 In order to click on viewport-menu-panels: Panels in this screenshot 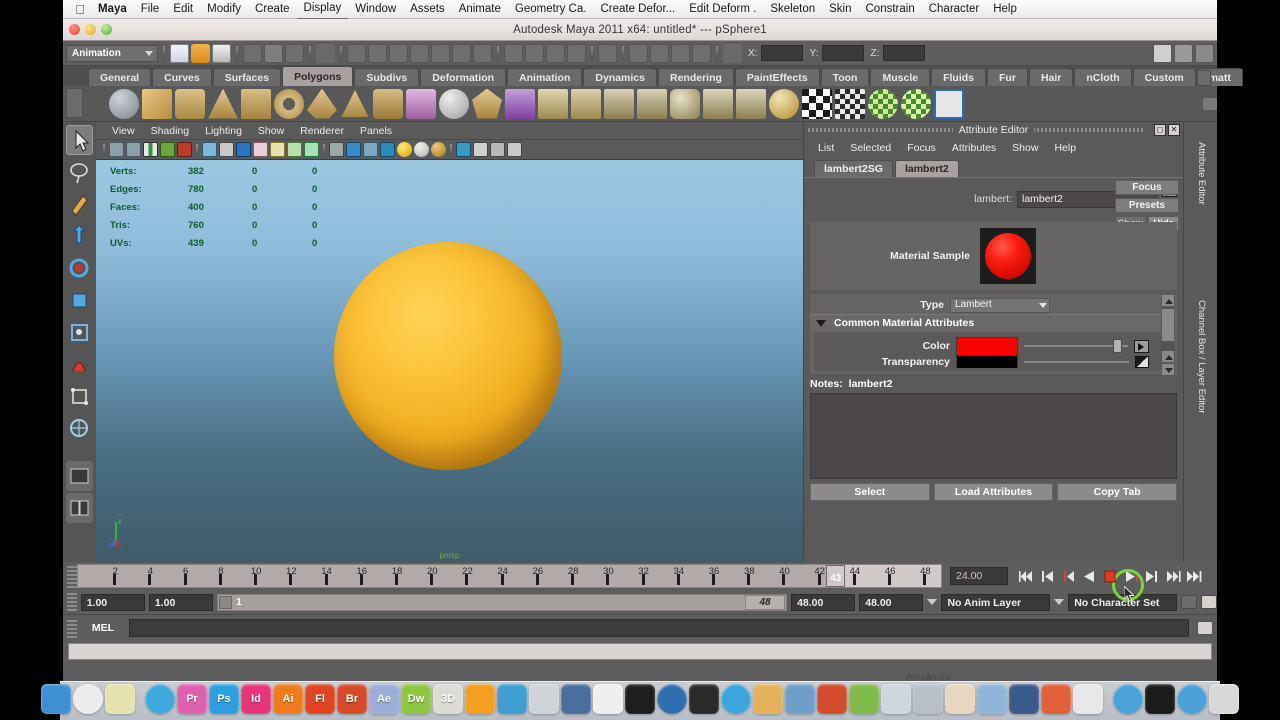, I will do `click(376, 131)`.